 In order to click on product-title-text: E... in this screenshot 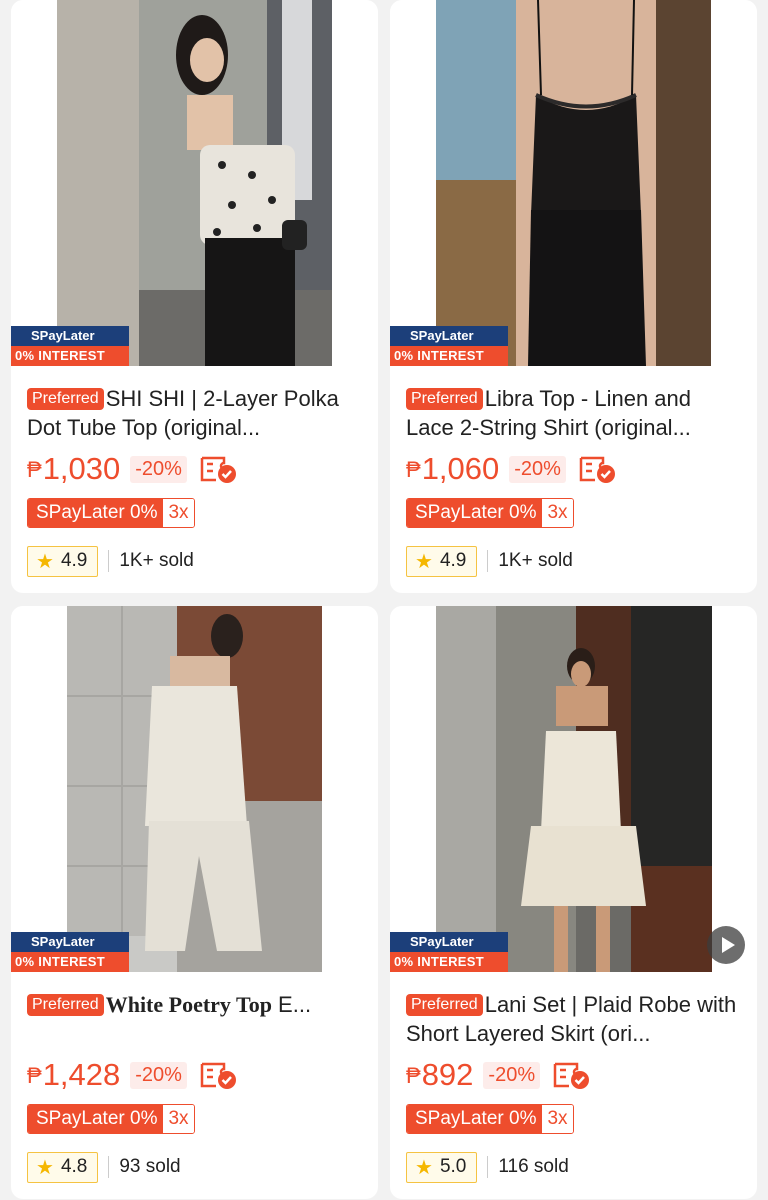, I will do `click(291, 1004)`.